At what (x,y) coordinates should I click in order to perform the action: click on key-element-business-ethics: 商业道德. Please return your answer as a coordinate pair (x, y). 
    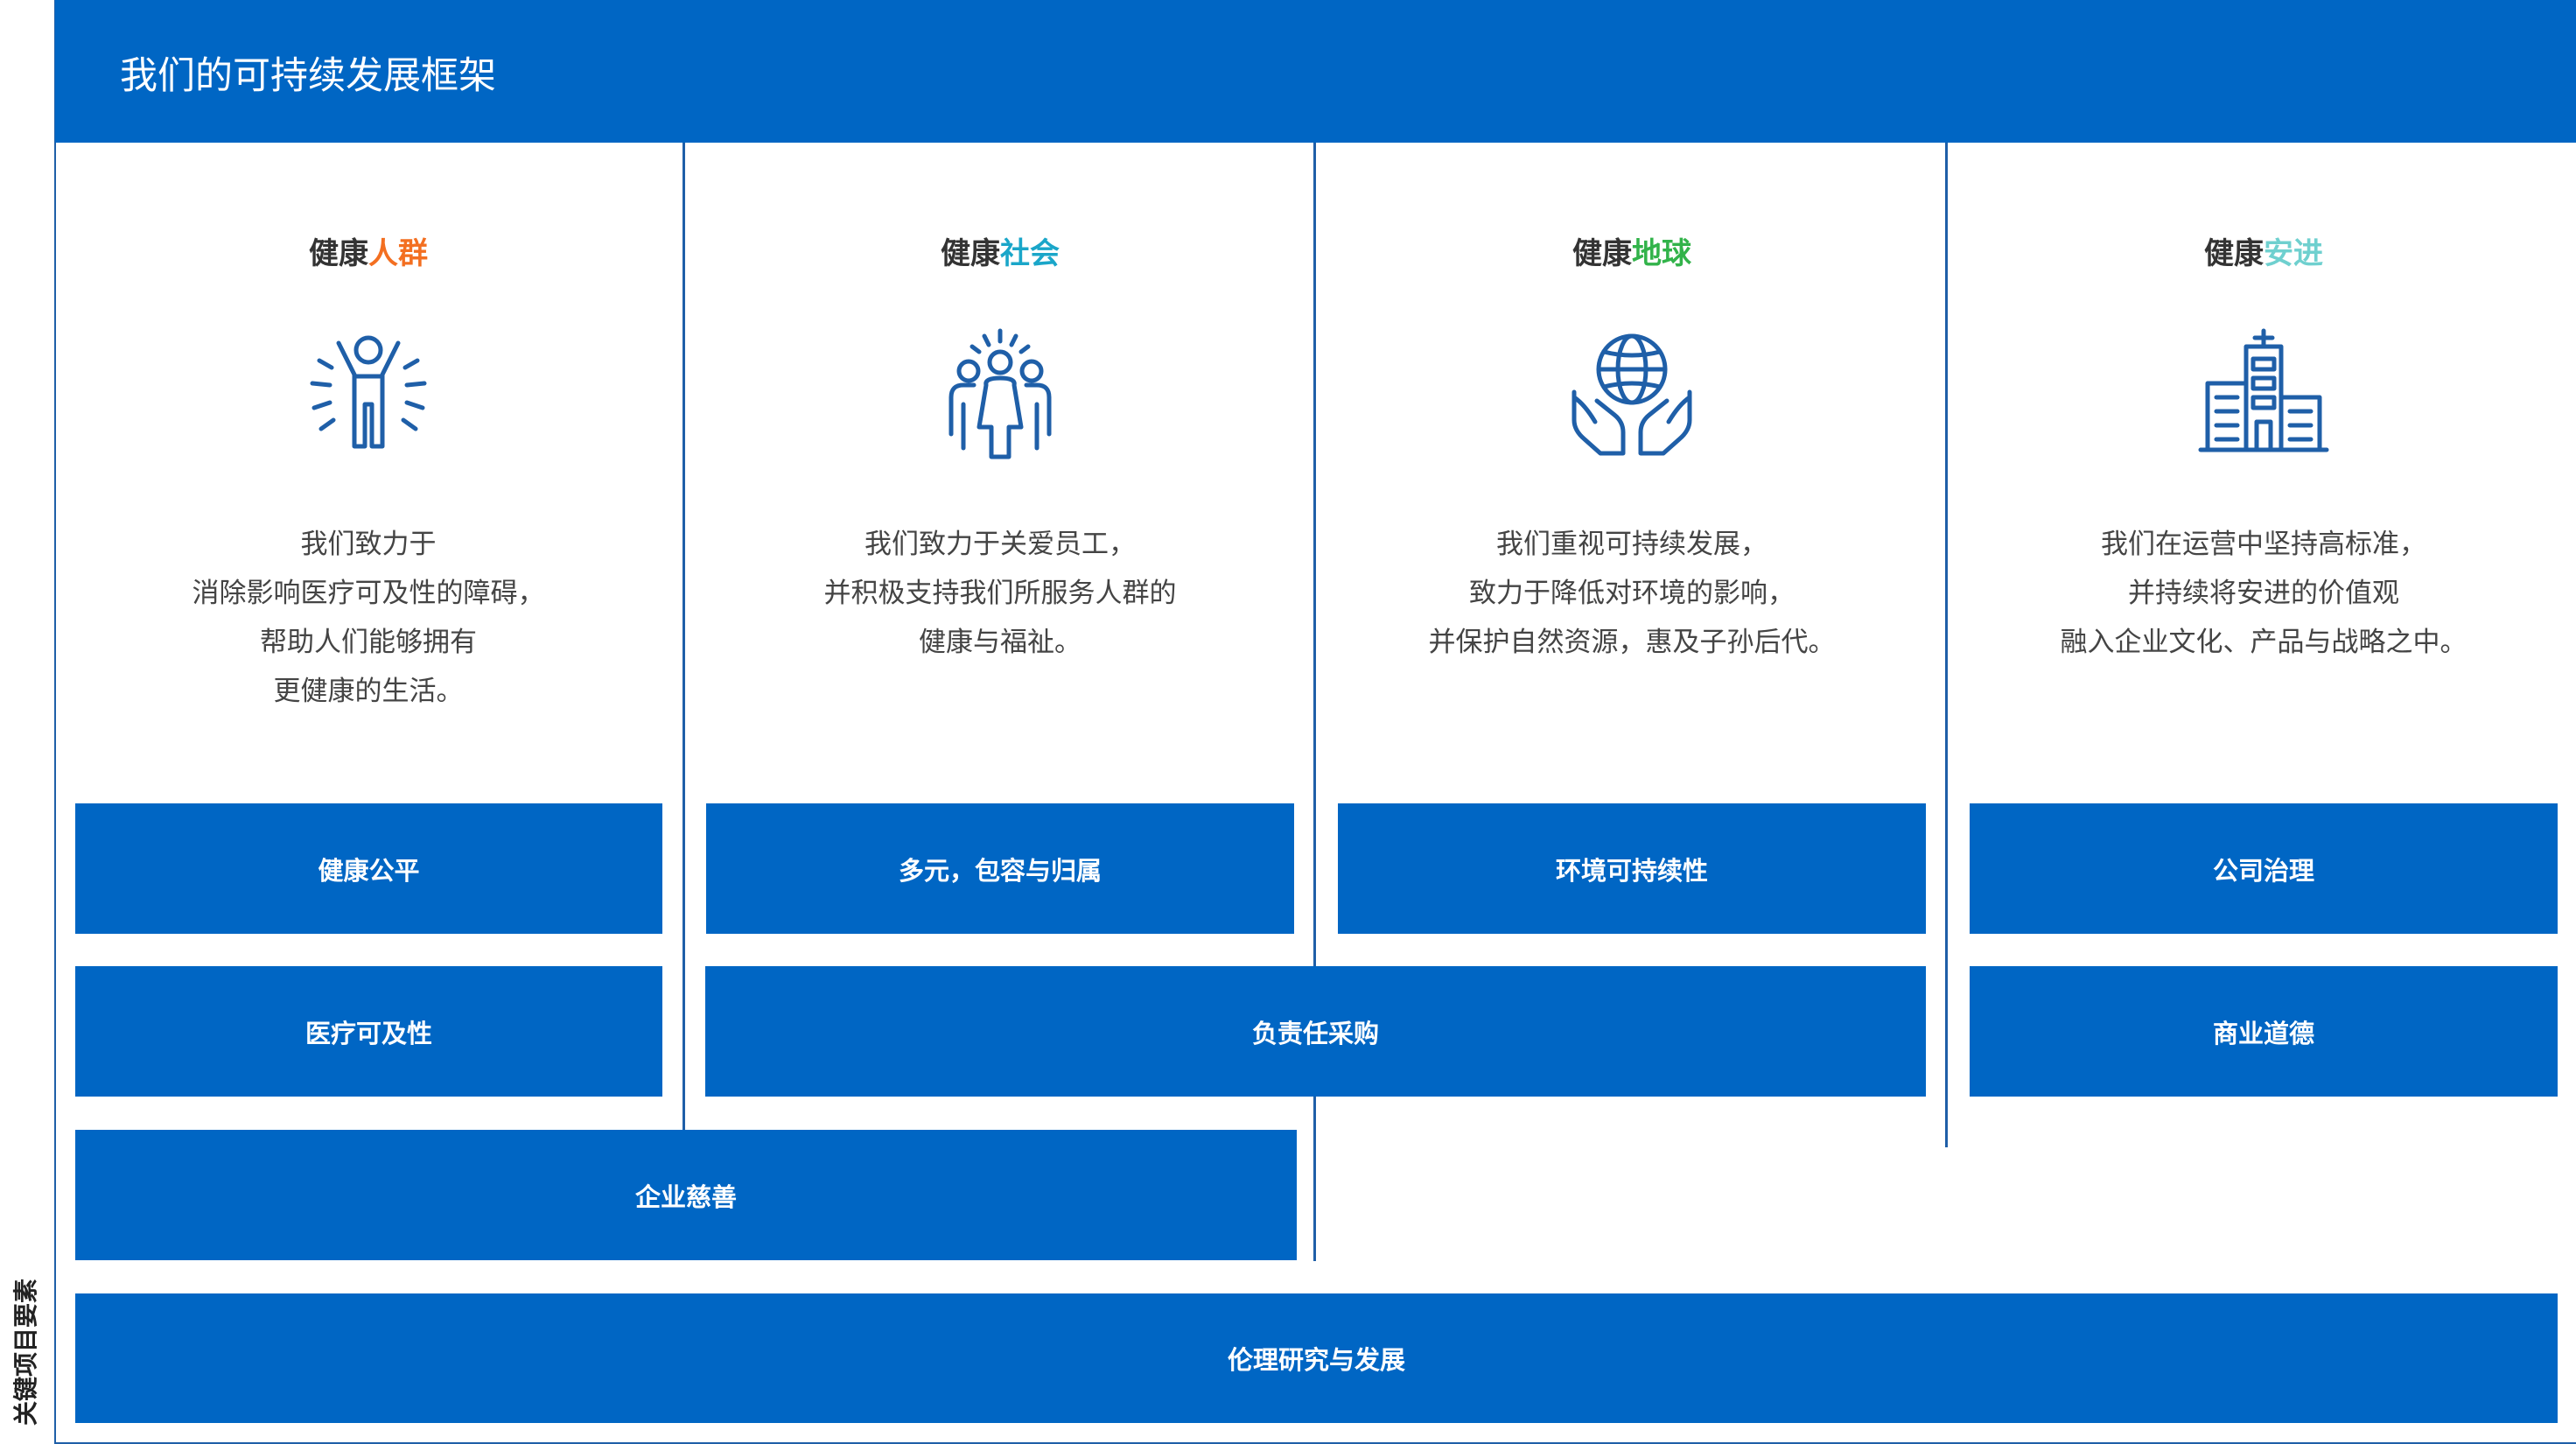
    Looking at the image, I should click on (2264, 1031).